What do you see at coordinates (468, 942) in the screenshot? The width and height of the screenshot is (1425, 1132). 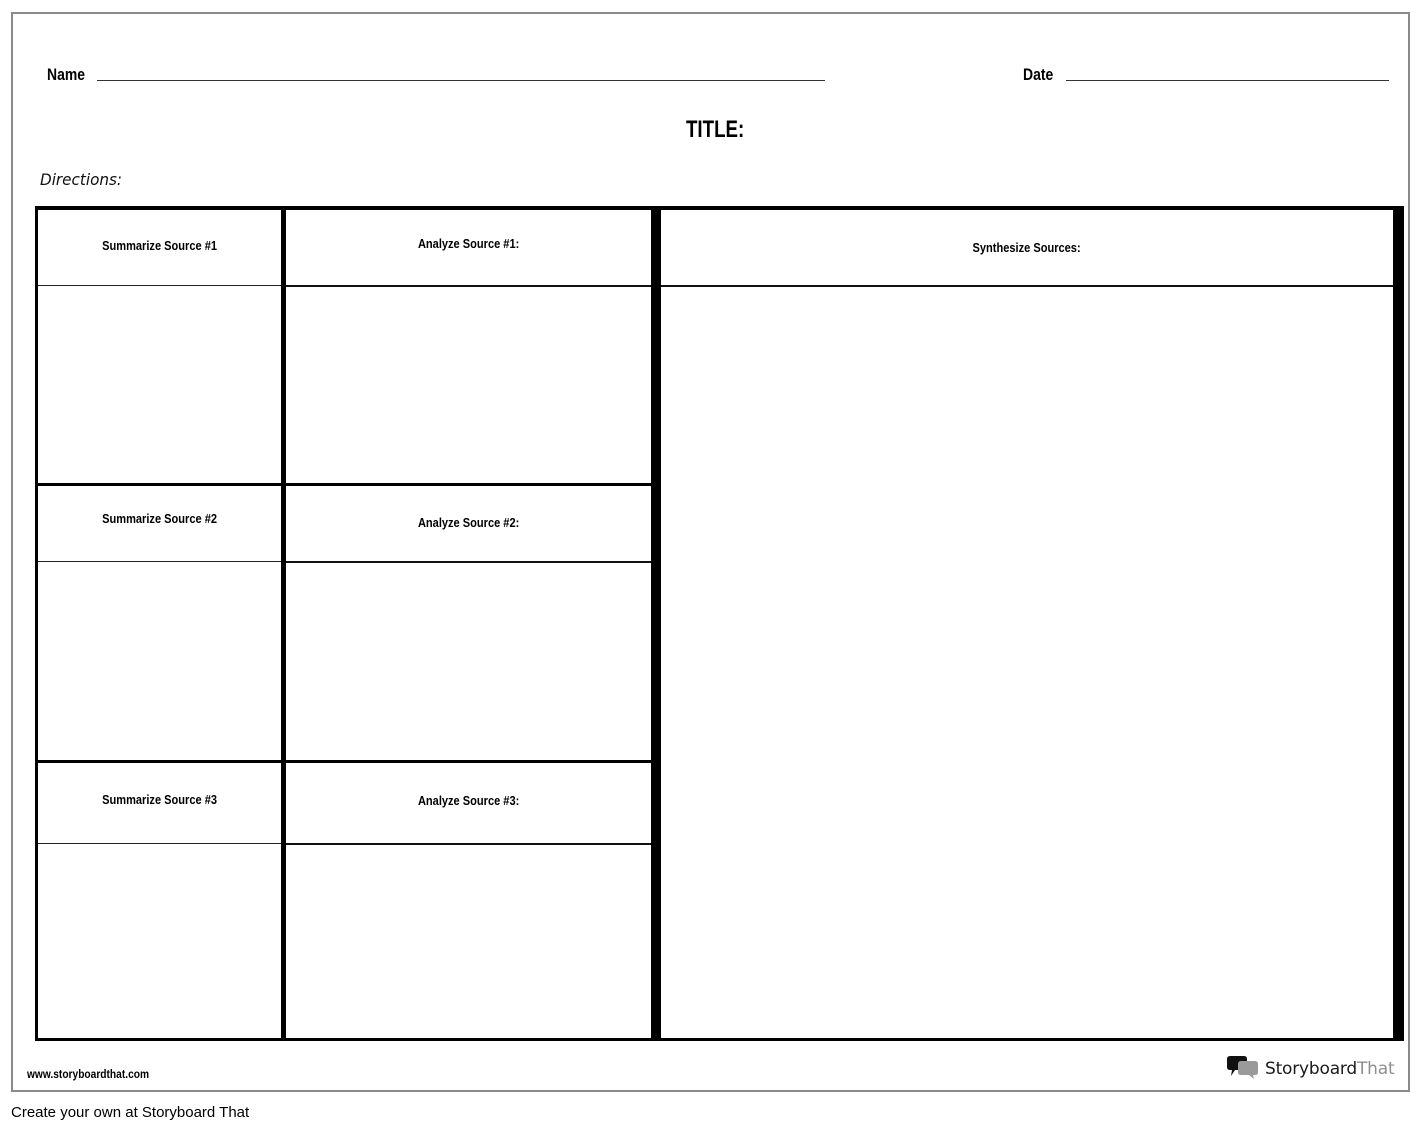 I see `analyze-source-3-answer` at bounding box center [468, 942].